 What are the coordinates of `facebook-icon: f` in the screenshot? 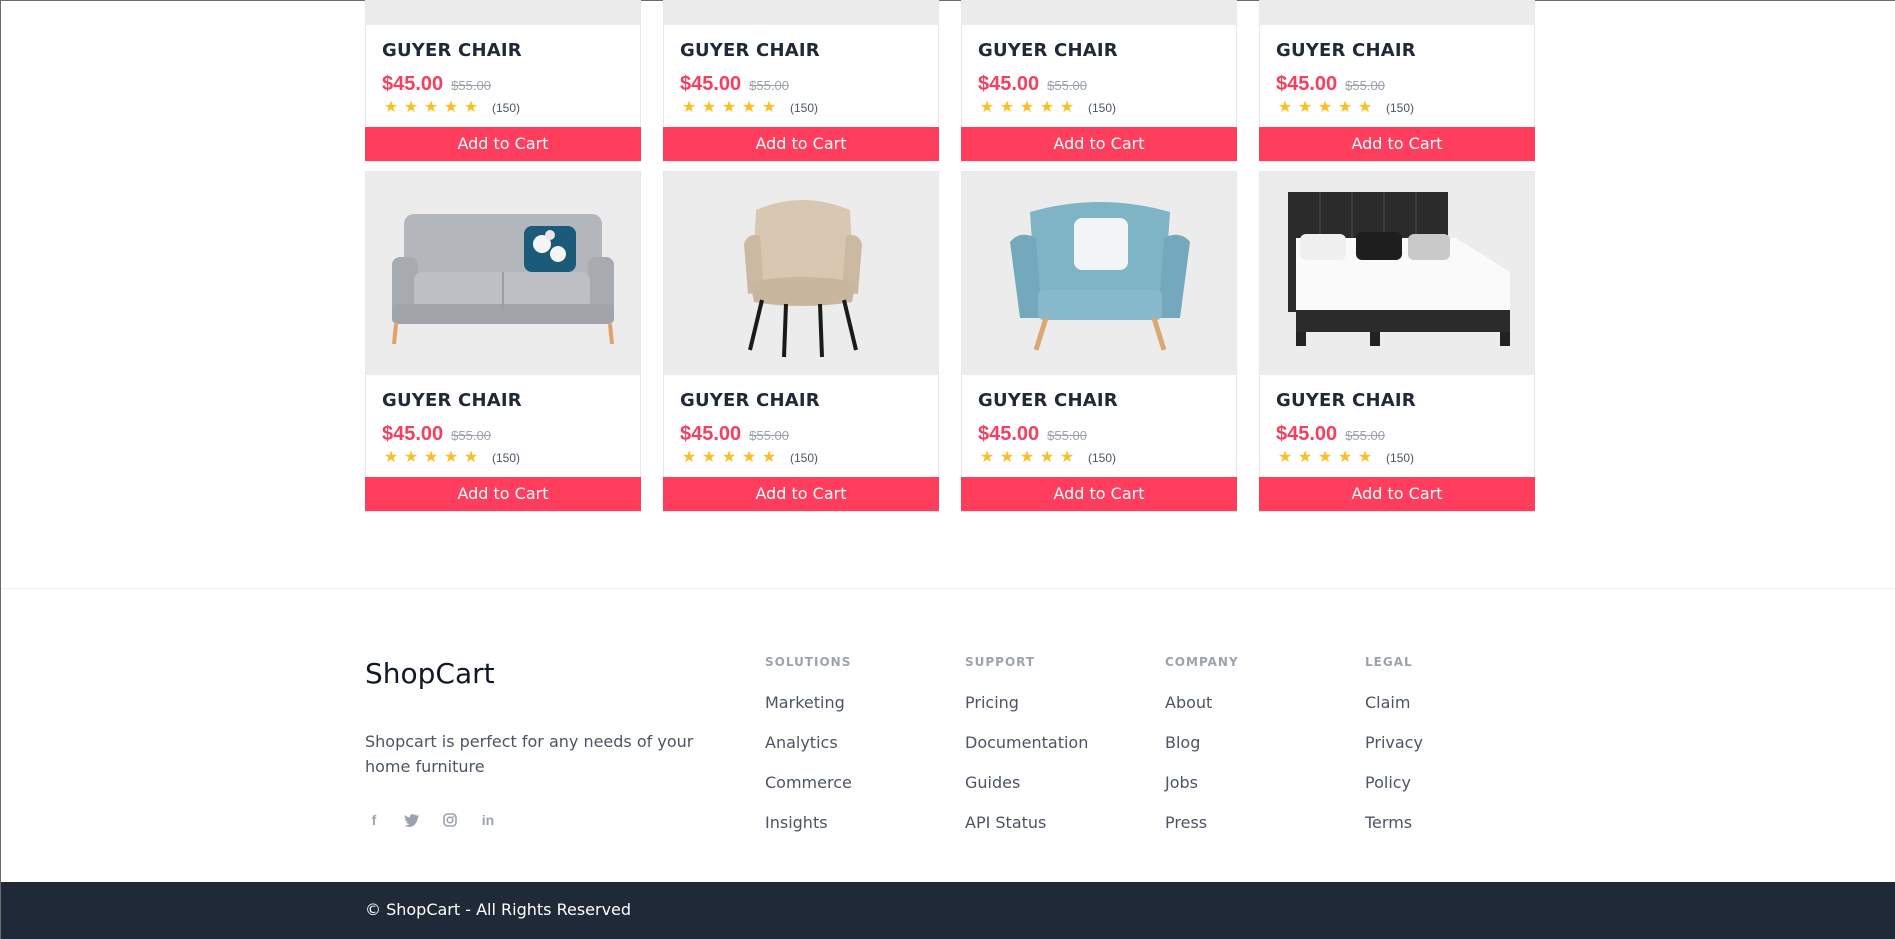 It's located at (374, 820).